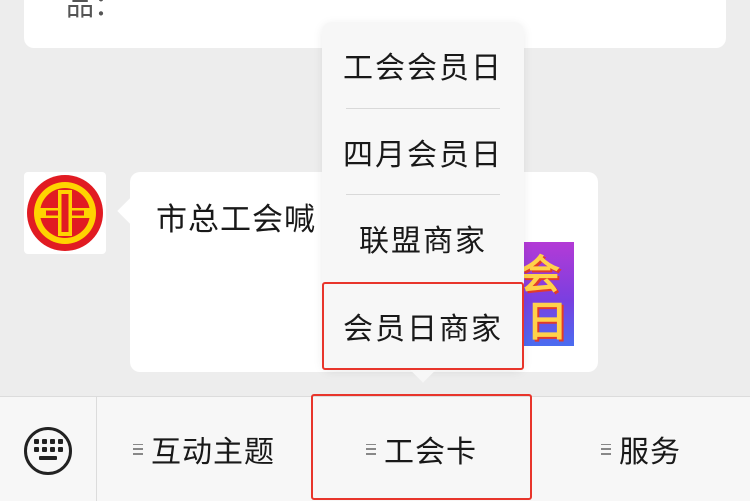  I want to click on tab-label: 互动主题, so click(213, 452).